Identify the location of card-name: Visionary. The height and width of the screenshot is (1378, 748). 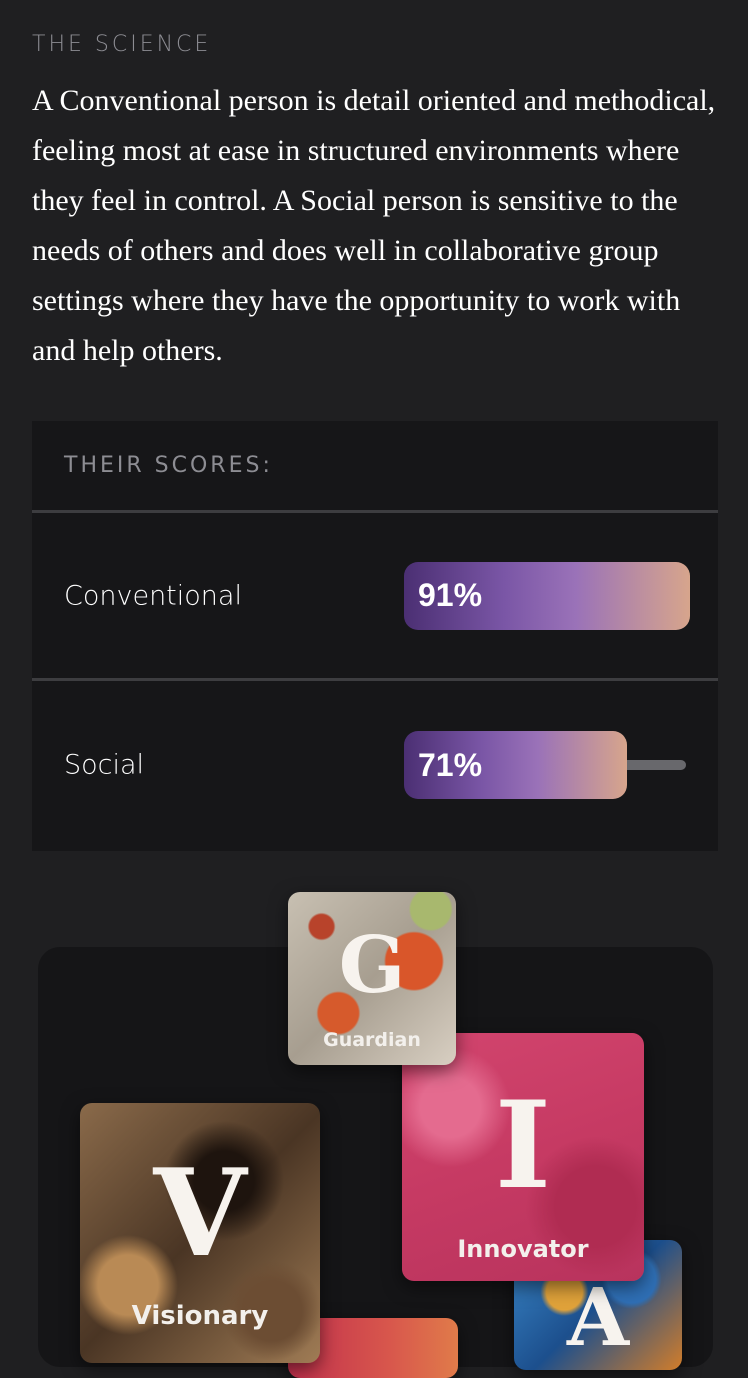
(200, 1316).